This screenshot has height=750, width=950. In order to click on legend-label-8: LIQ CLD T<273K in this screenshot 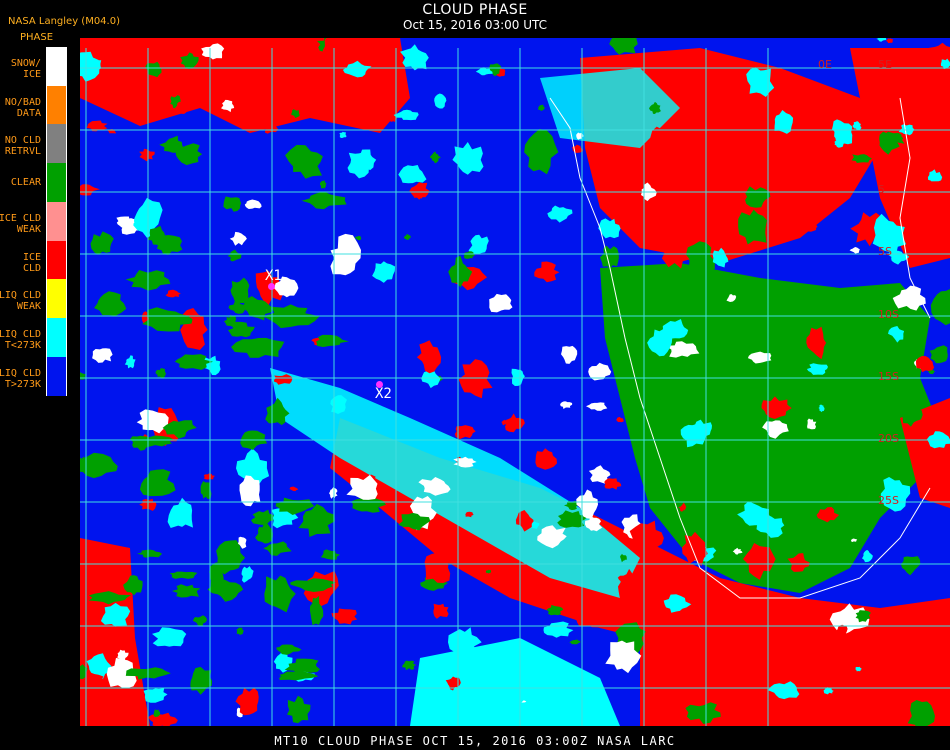, I will do `click(20, 339)`.